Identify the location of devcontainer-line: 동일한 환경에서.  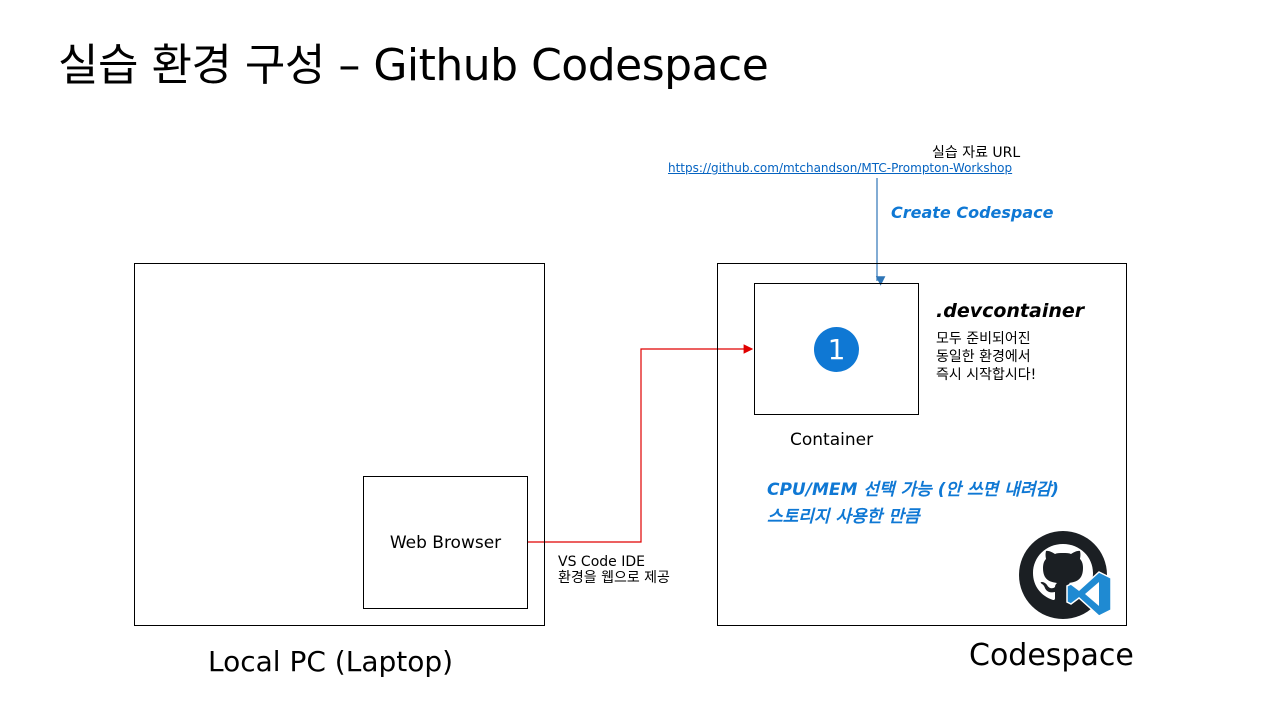
(983, 357).